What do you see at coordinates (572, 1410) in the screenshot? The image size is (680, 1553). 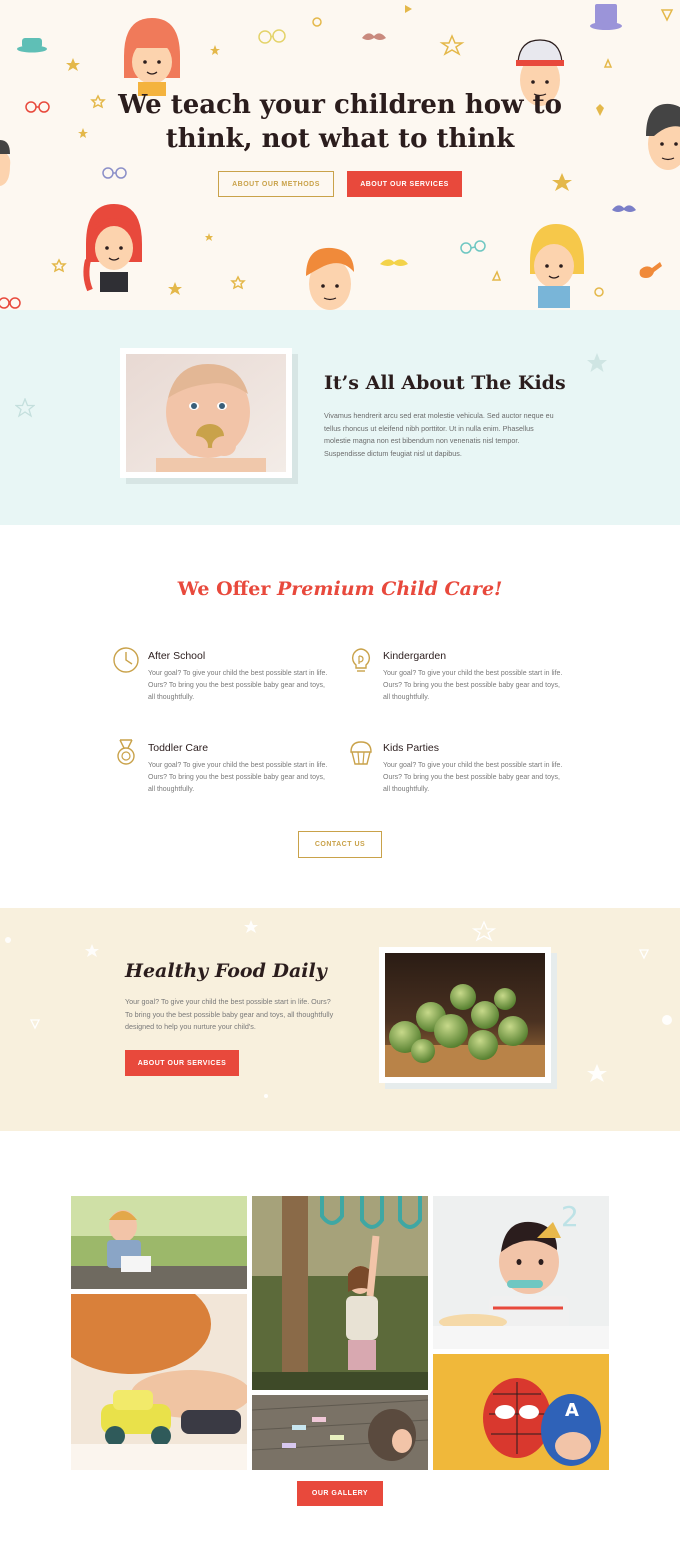 I see `svg-text: A` at bounding box center [572, 1410].